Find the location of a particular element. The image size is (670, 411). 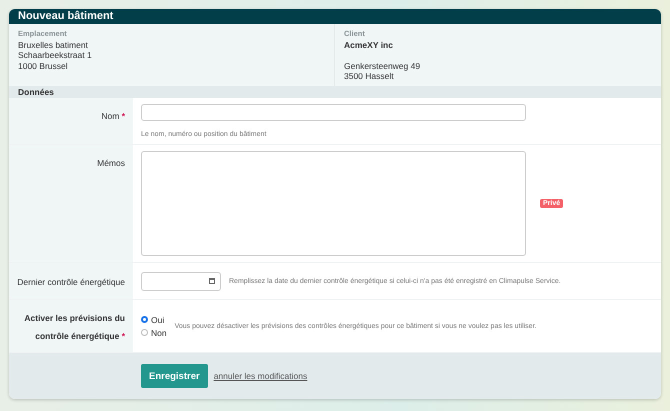

address-line: 1000 Brussel is located at coordinates (43, 66).